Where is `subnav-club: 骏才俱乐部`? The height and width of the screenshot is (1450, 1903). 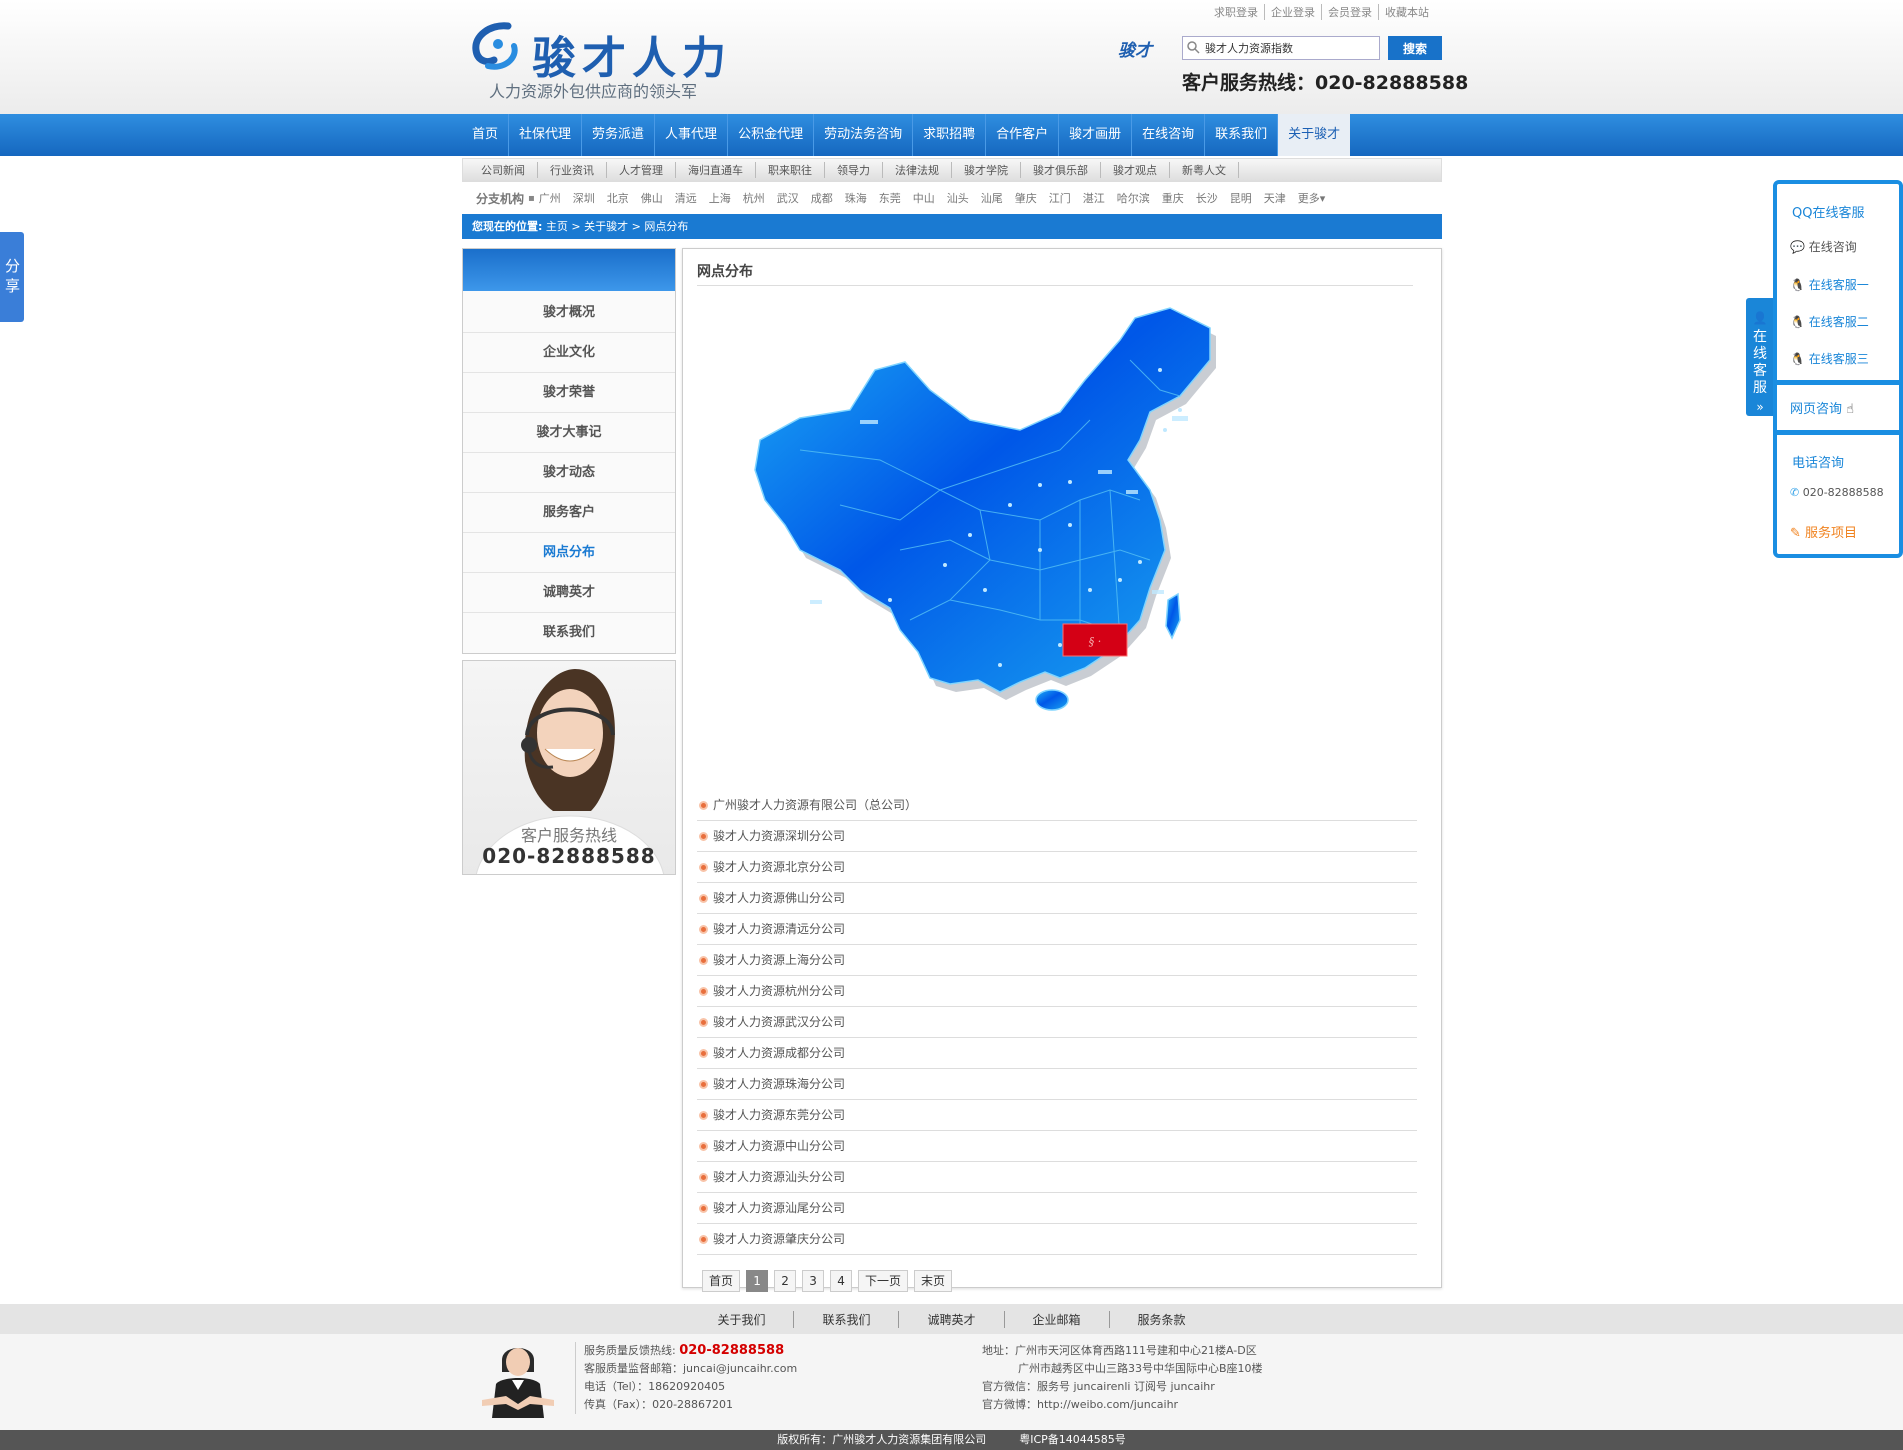 subnav-club: 骏才俱乐部 is located at coordinates (1061, 170).